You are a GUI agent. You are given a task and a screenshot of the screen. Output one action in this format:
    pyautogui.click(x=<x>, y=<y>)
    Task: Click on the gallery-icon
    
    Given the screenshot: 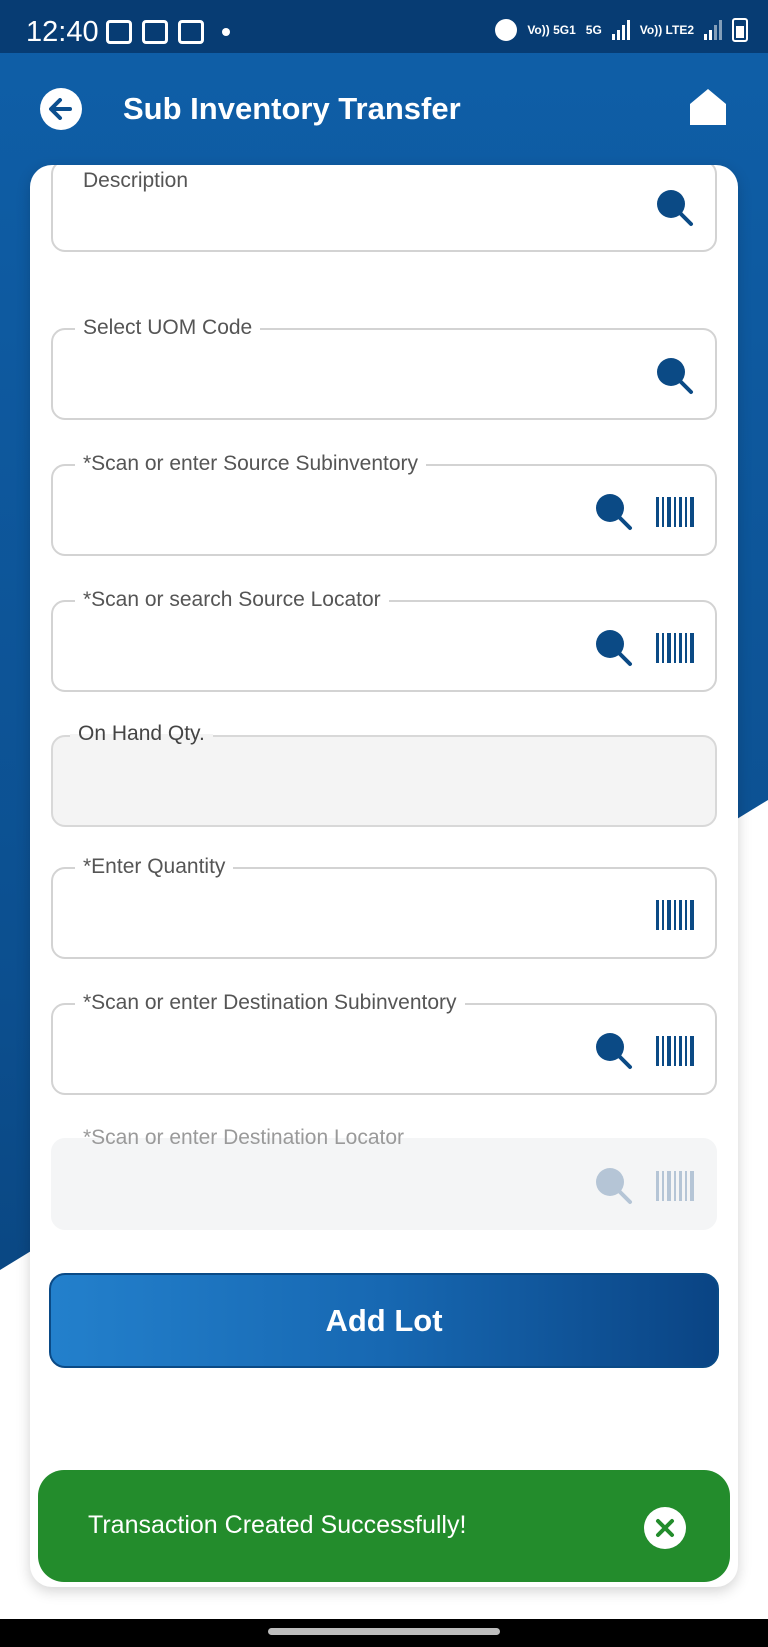 What is the action you would take?
    pyautogui.click(x=119, y=32)
    